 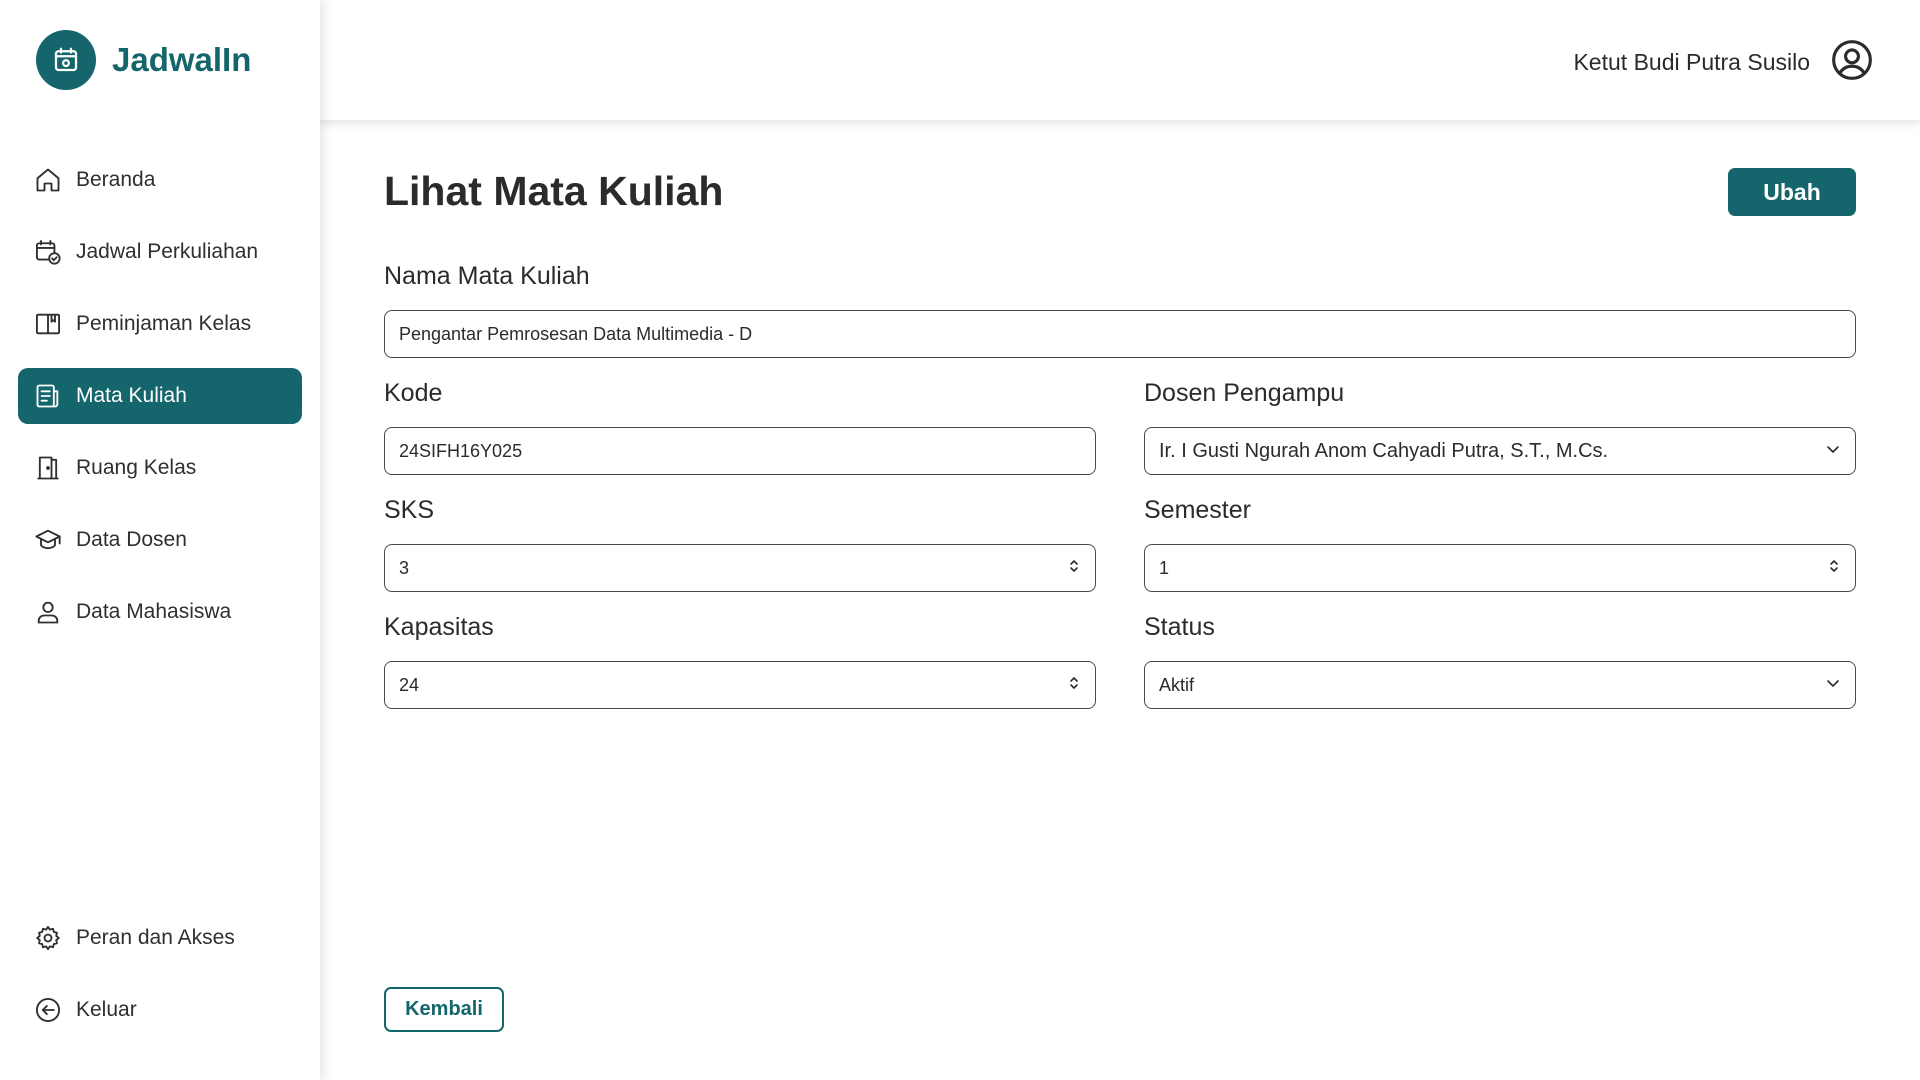 What do you see at coordinates (48, 468) in the screenshot?
I see `door-icon` at bounding box center [48, 468].